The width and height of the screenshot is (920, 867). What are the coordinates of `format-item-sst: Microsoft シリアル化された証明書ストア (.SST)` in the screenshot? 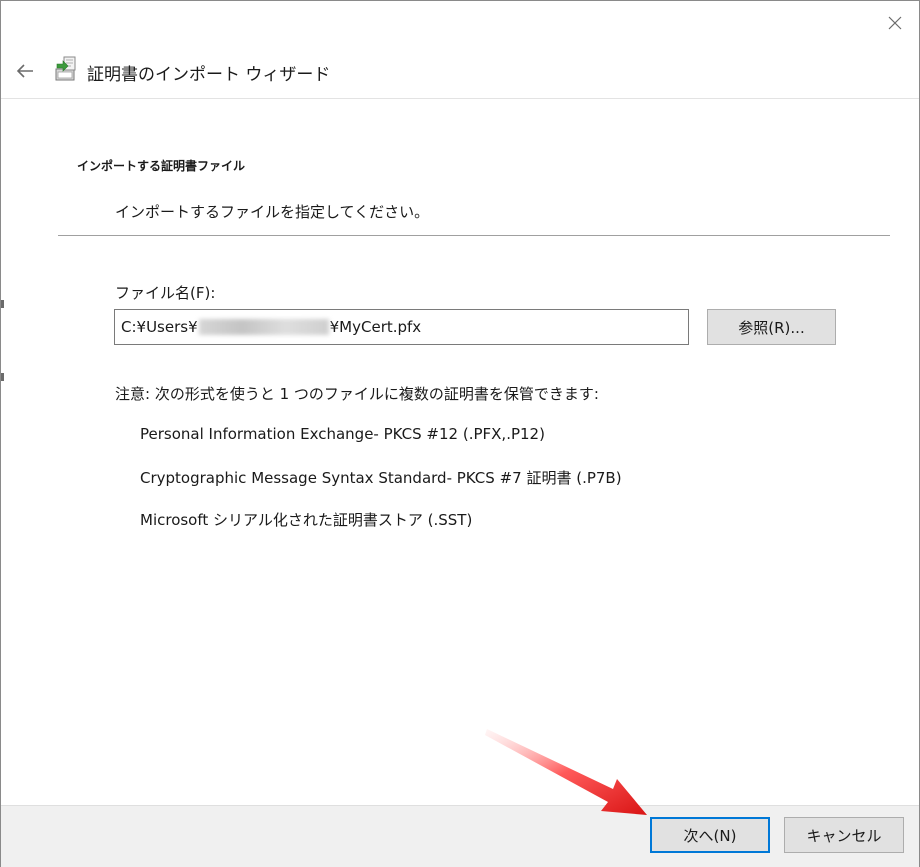 It's located at (306, 520).